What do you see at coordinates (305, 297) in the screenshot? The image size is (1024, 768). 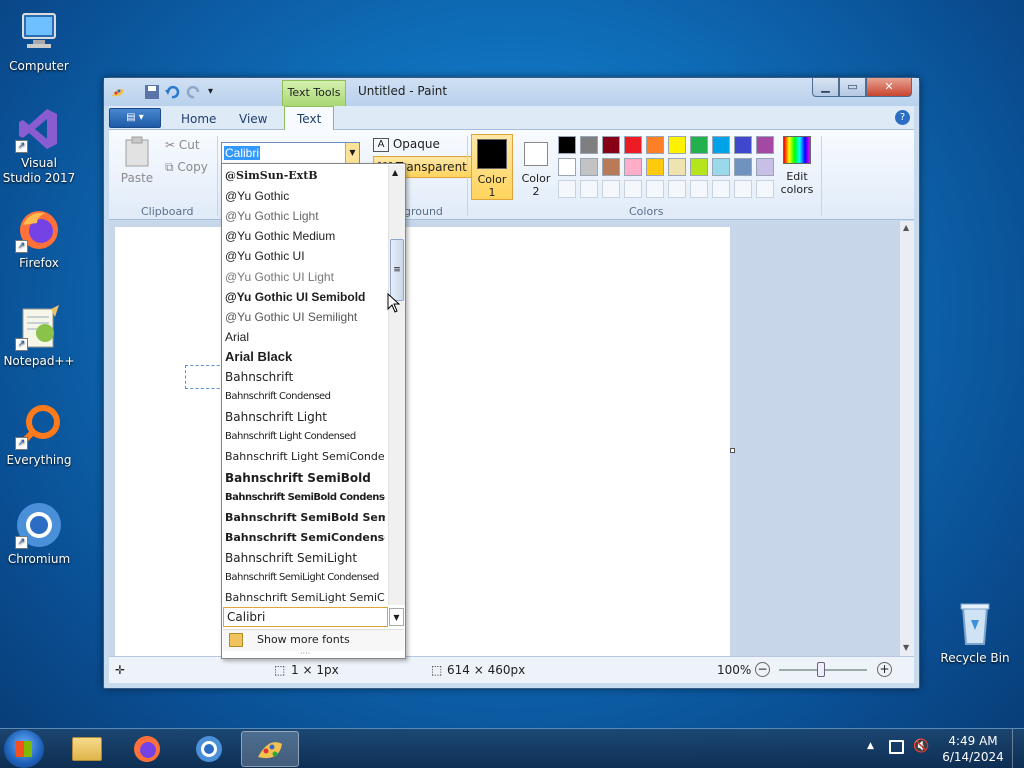 I see `font-list-item: @Yu Gothic UI Semibold` at bounding box center [305, 297].